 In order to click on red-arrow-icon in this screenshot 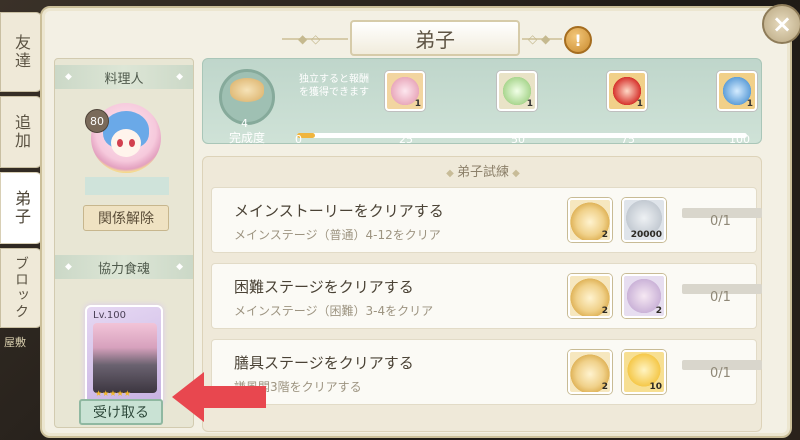, I will do `click(219, 397)`.